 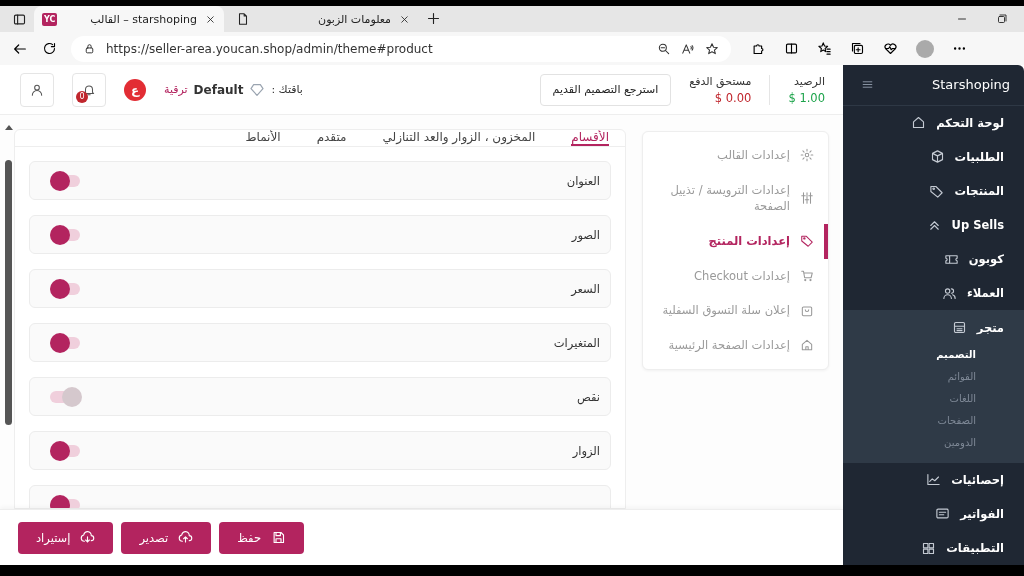 I want to click on page-icon, so click(x=243, y=19).